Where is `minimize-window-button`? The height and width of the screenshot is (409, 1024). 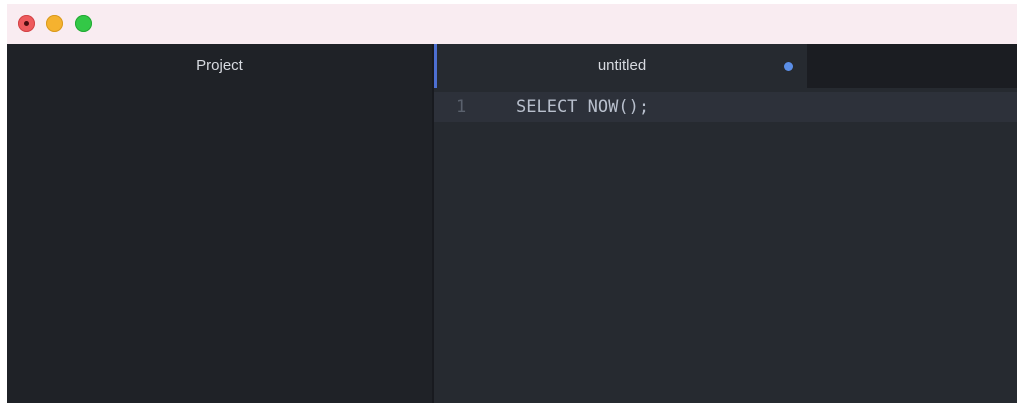 minimize-window-button is located at coordinates (54, 23).